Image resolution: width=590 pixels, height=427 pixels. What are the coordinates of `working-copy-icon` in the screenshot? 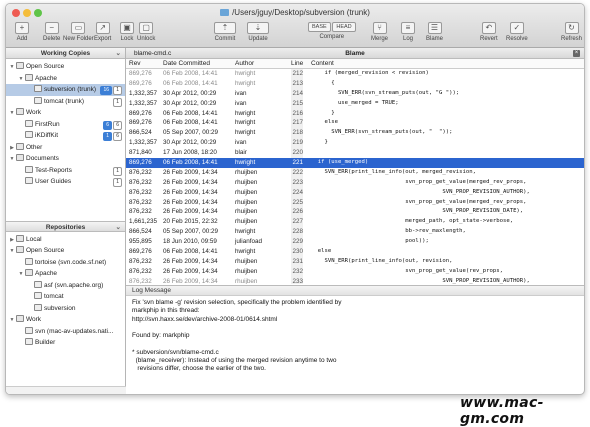 It's located at (29, 123).